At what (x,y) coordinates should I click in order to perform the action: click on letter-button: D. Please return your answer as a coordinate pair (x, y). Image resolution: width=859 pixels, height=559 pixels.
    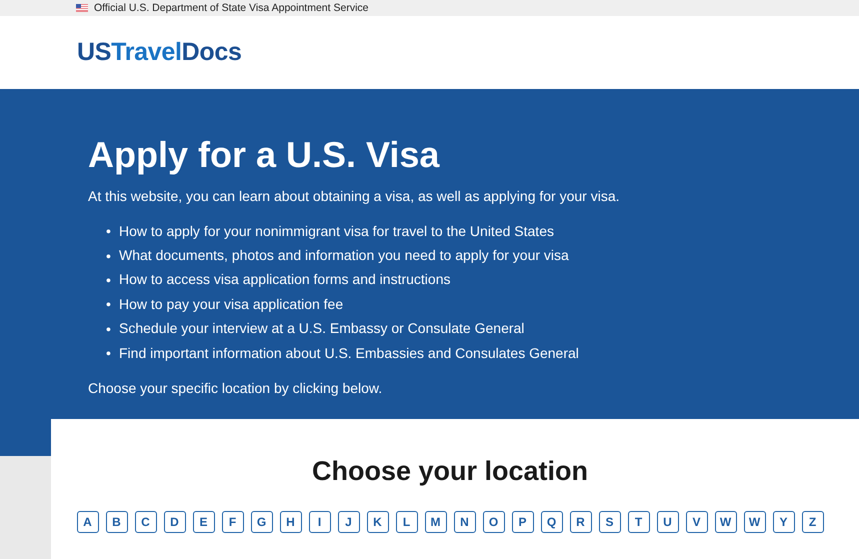
    Looking at the image, I should click on (175, 522).